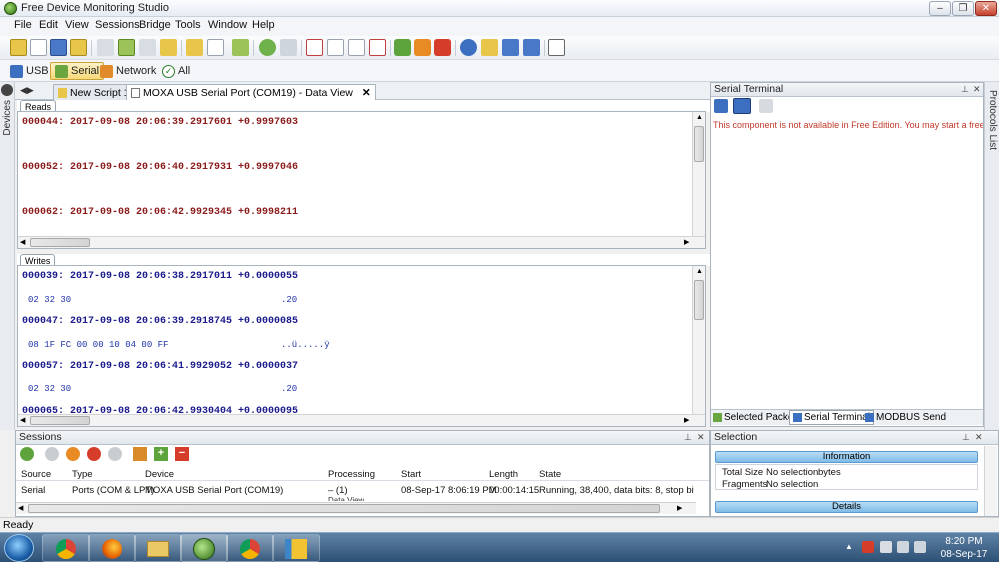  I want to click on col-length: Length, so click(503, 474).